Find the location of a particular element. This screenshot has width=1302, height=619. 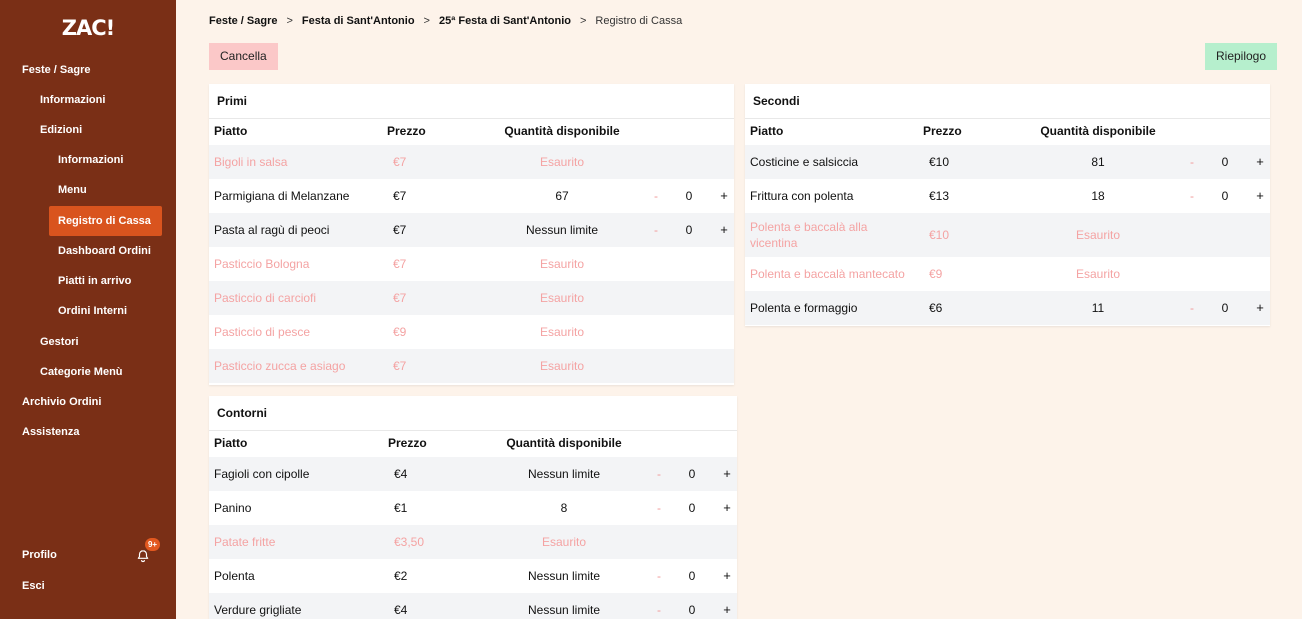

available-quantity: 8 is located at coordinates (564, 508).